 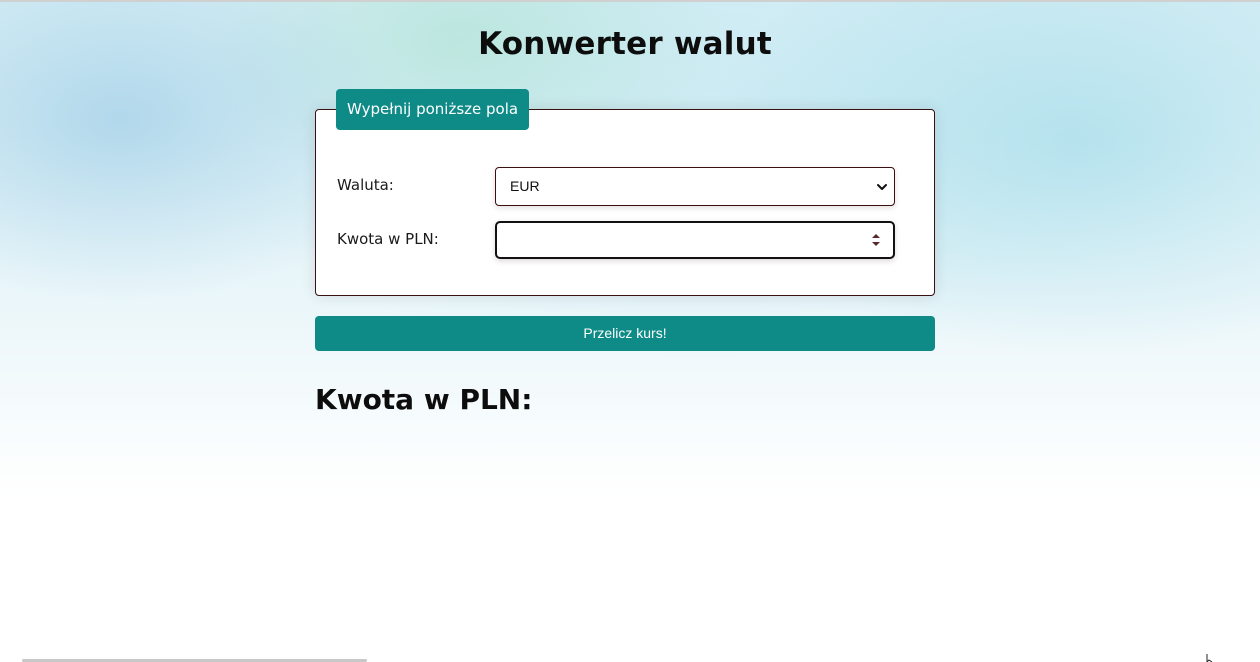 I want to click on mouse-cursor-icon, so click(x=1209, y=658).